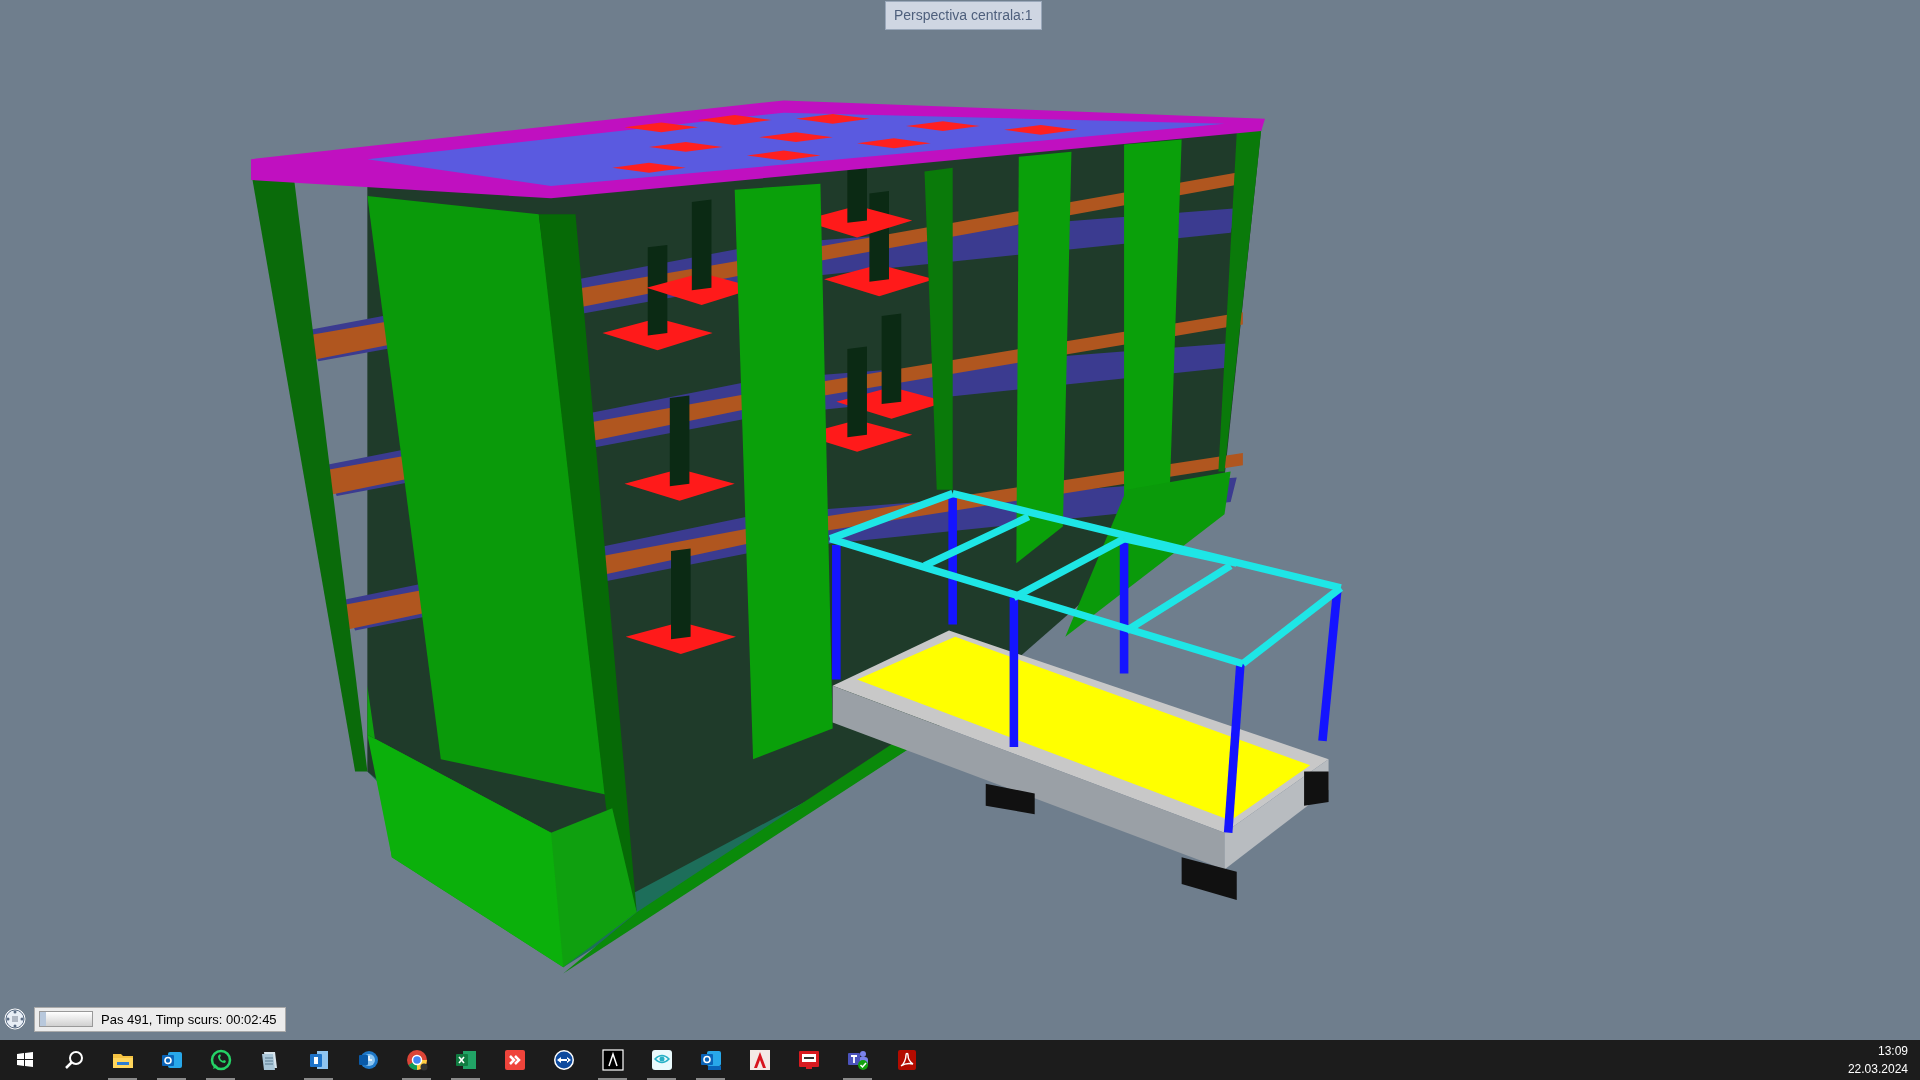 The image size is (1920, 1080). I want to click on clock-date: 22.03.2024, so click(1877, 1069).